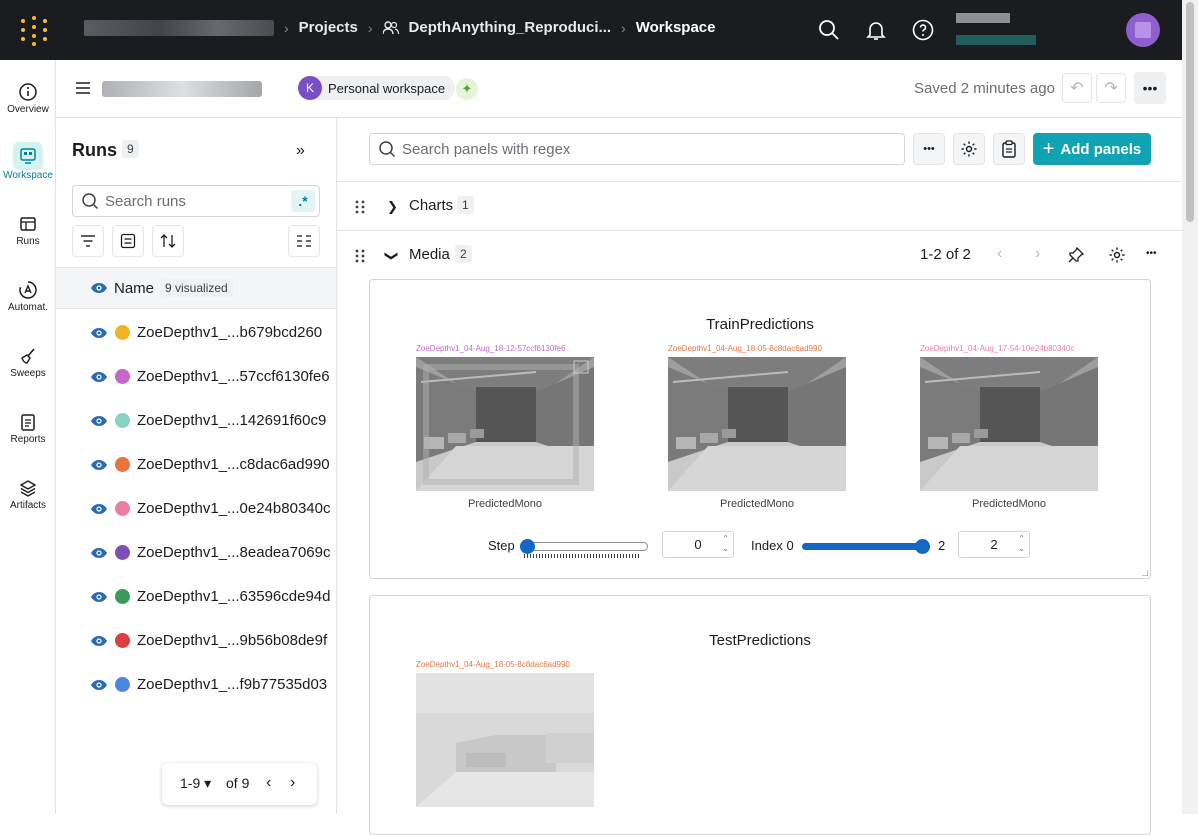 The height and width of the screenshot is (835, 1198). What do you see at coordinates (1151, 253) in the screenshot?
I see `ellipsis-icon: •••` at bounding box center [1151, 253].